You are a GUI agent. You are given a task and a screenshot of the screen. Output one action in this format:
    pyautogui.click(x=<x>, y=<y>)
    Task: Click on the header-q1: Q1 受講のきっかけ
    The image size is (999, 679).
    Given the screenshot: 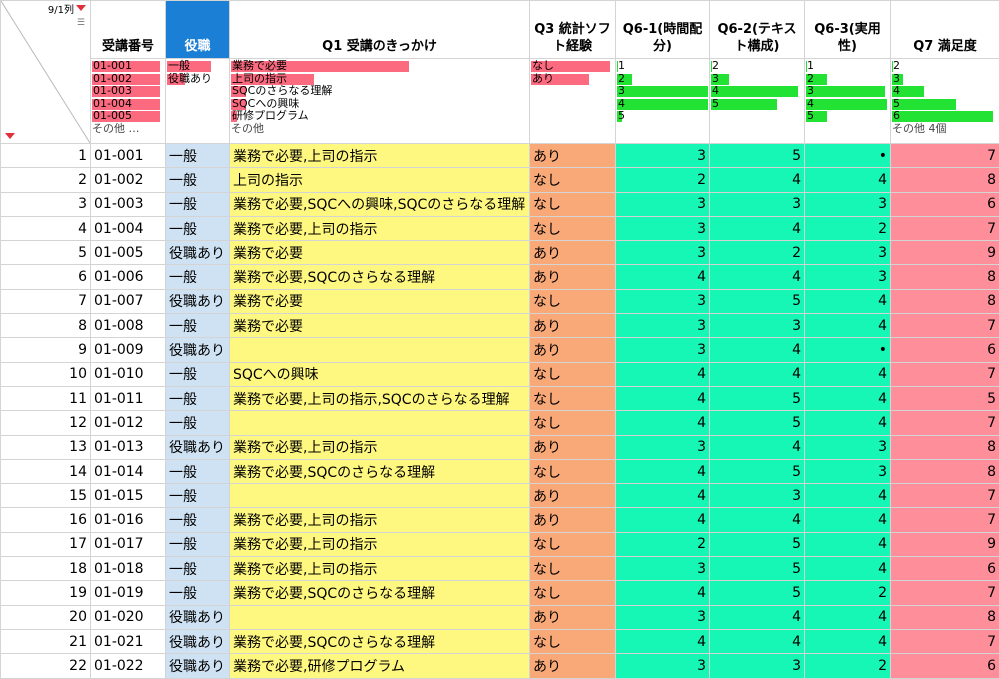 What is the action you would take?
    pyautogui.click(x=380, y=30)
    